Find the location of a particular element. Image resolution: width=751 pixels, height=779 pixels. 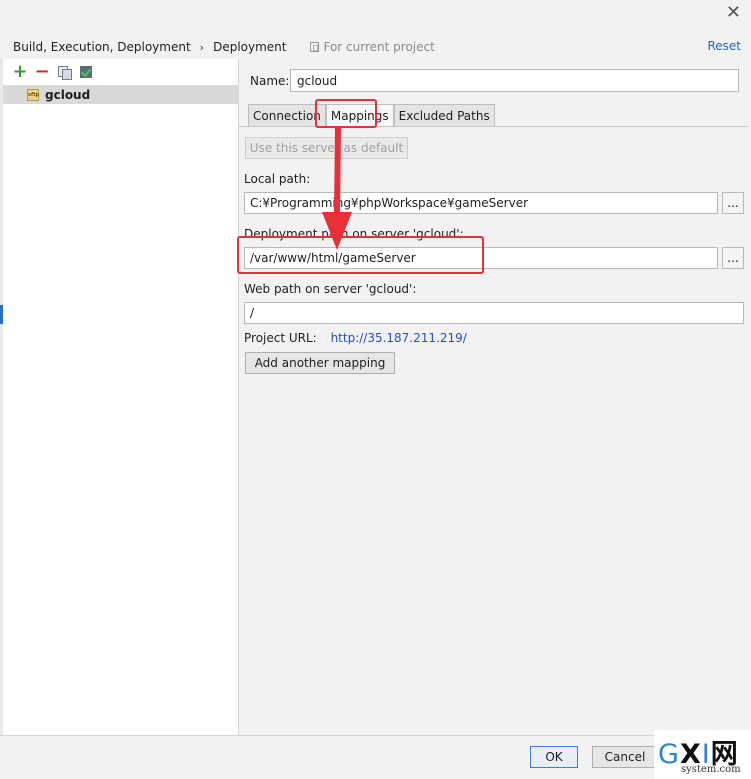

project-scope-icon is located at coordinates (315, 47).